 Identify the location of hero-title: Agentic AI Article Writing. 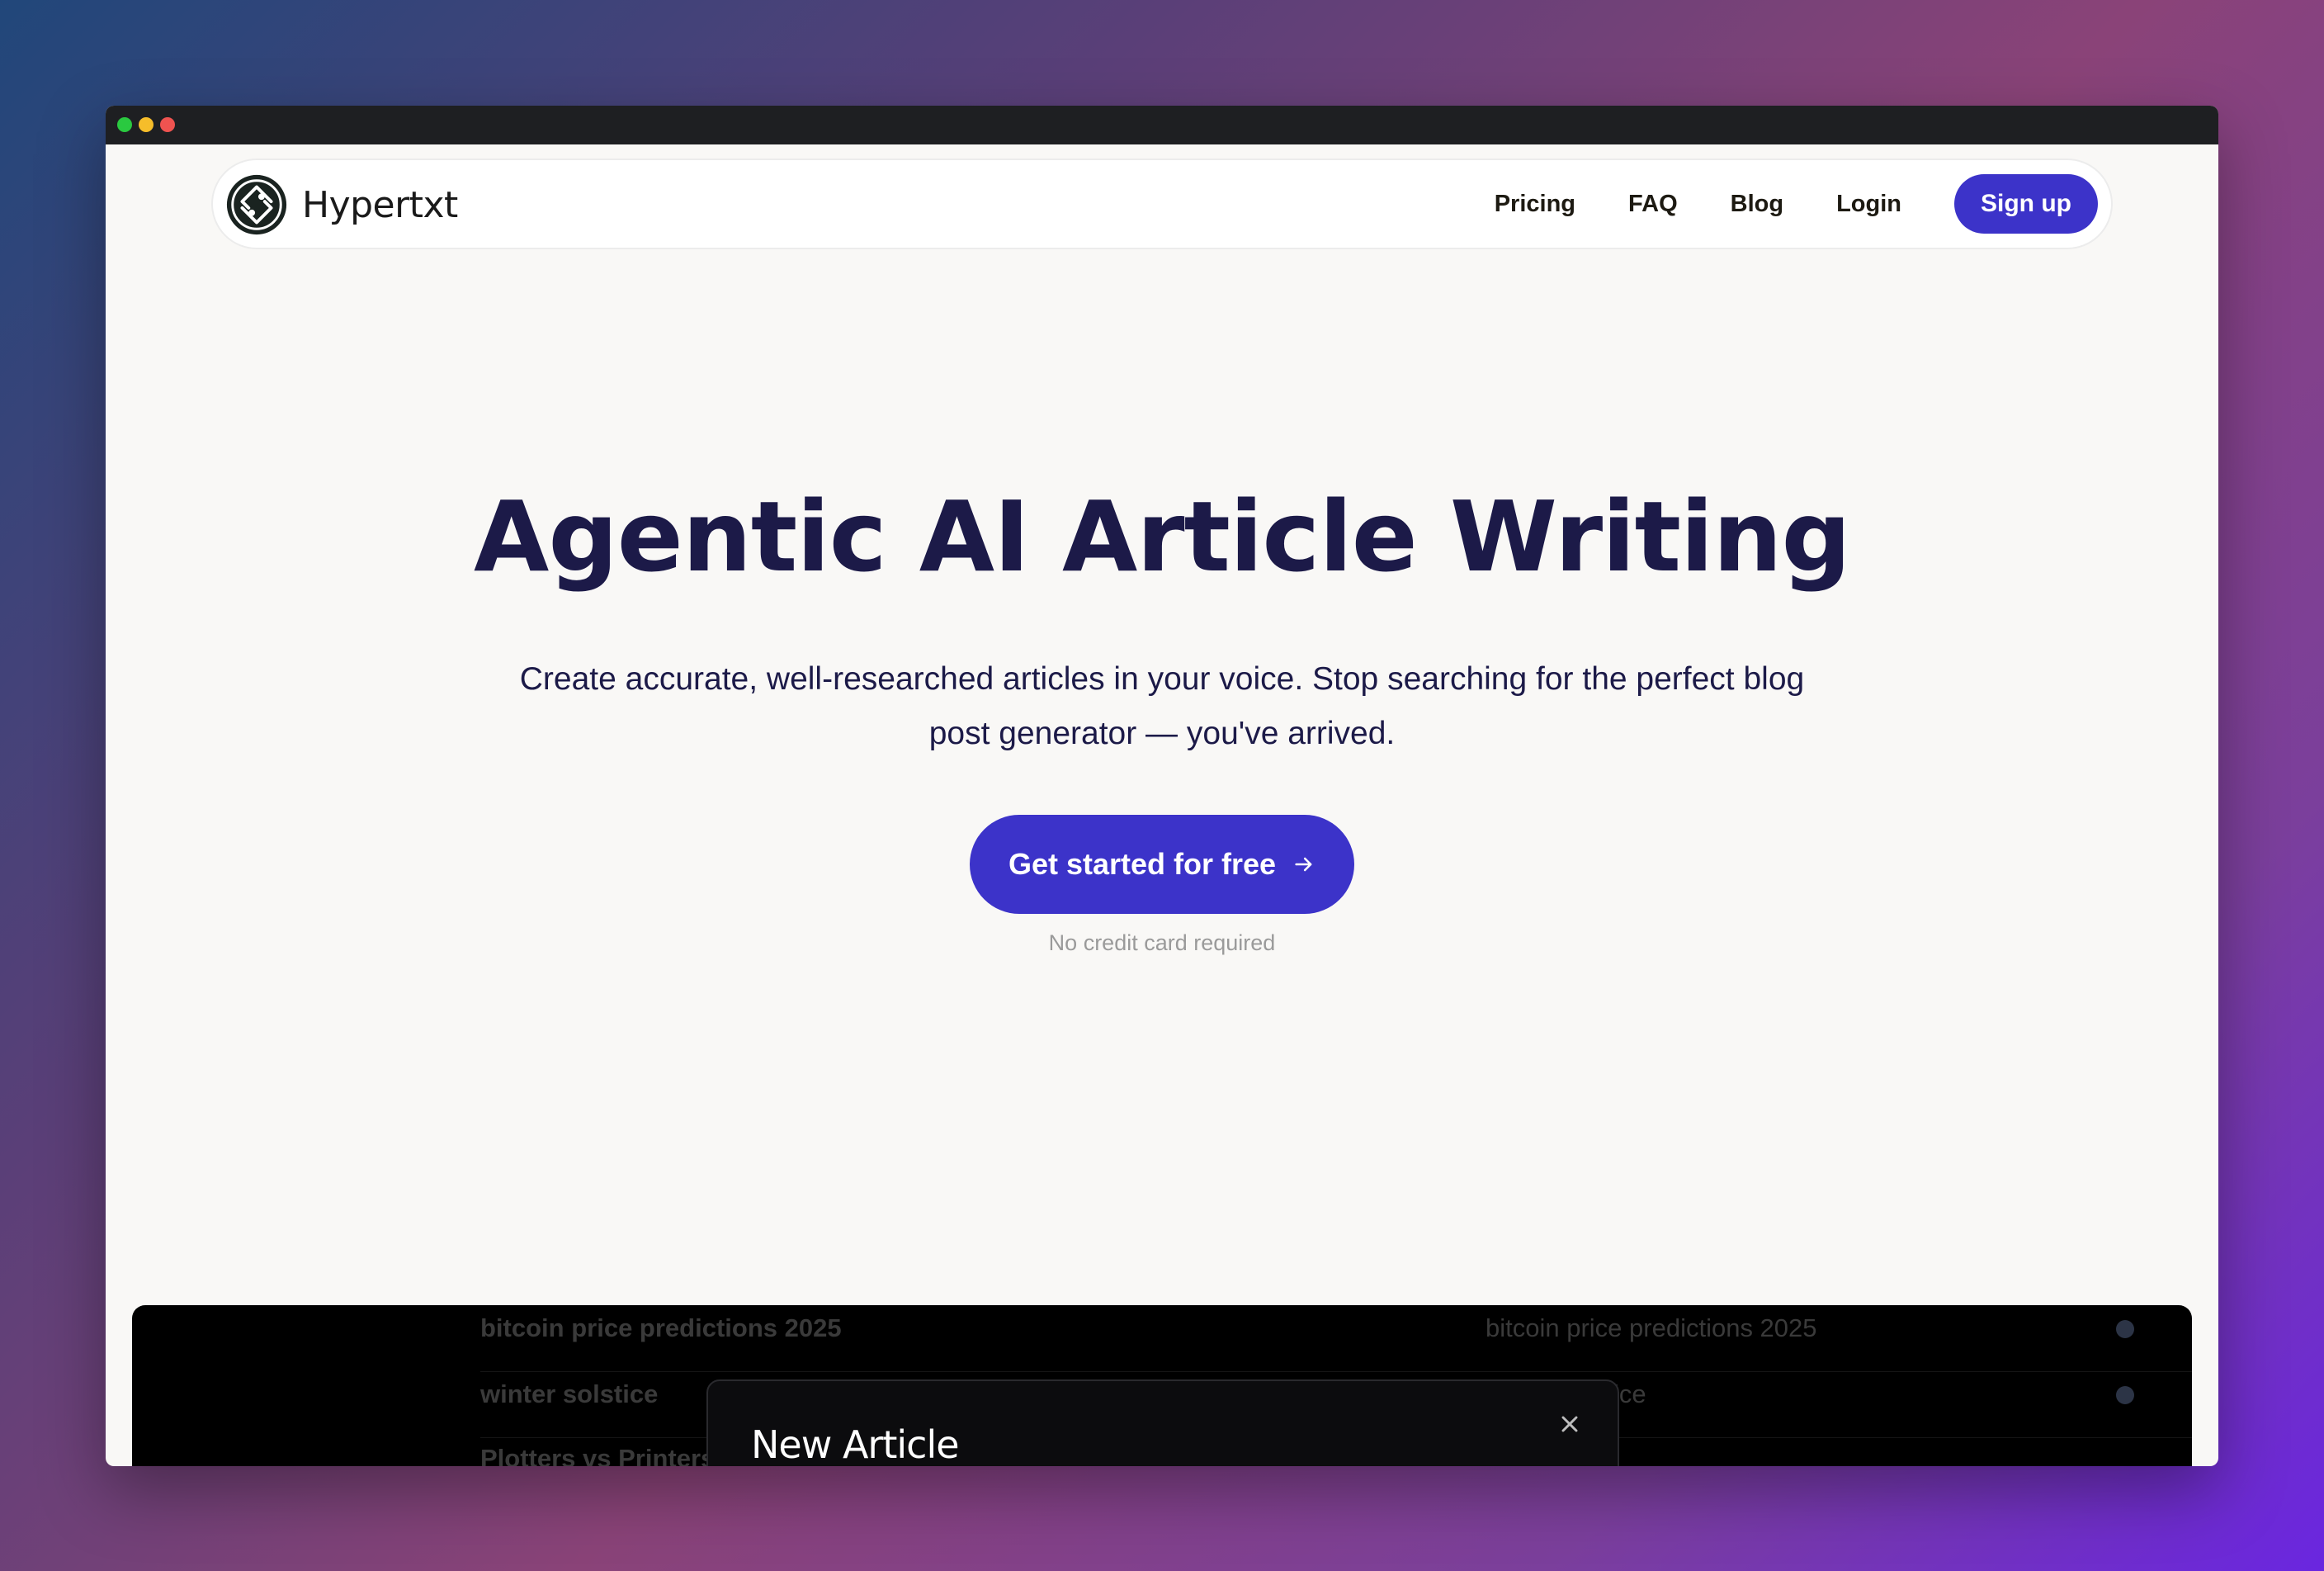
(1162, 537).